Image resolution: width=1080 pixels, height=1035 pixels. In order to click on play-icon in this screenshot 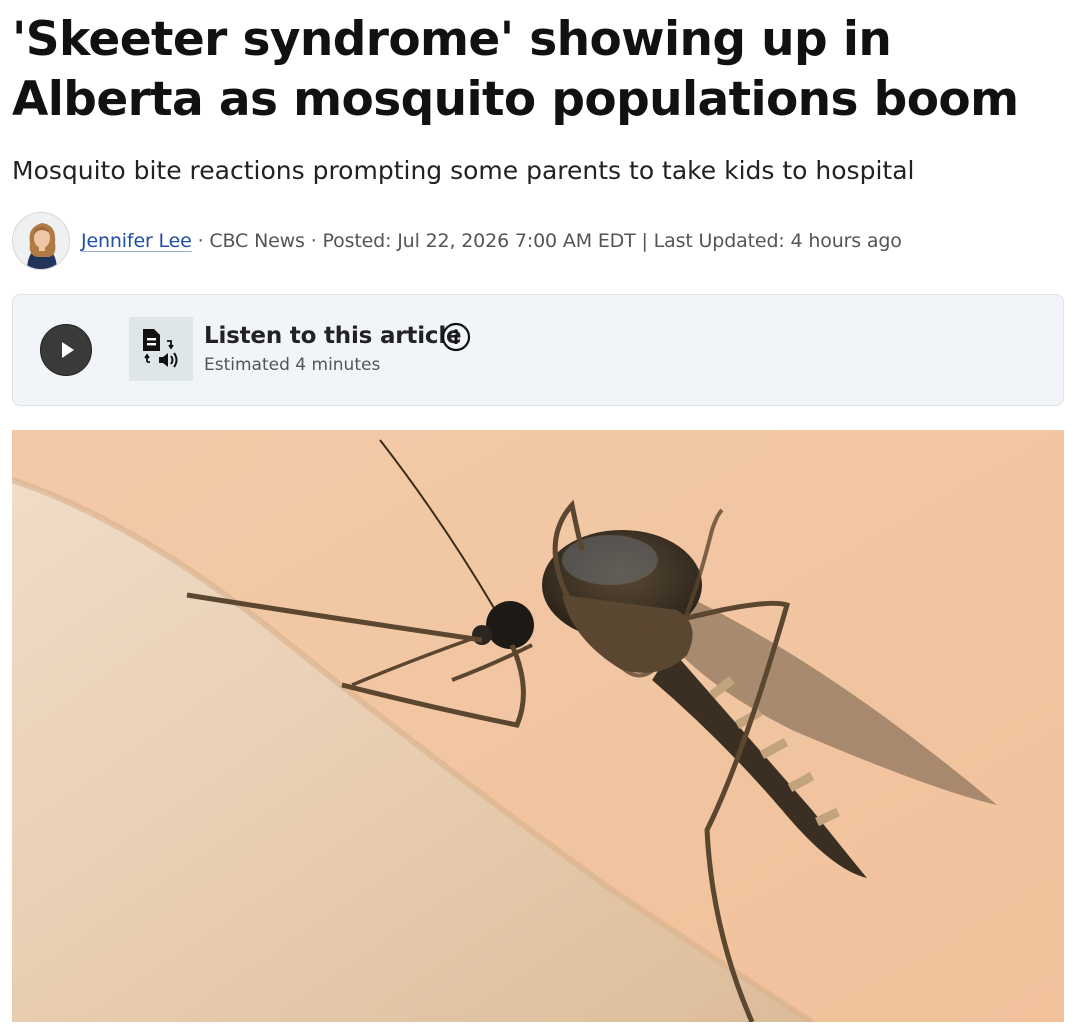, I will do `click(68, 350)`.